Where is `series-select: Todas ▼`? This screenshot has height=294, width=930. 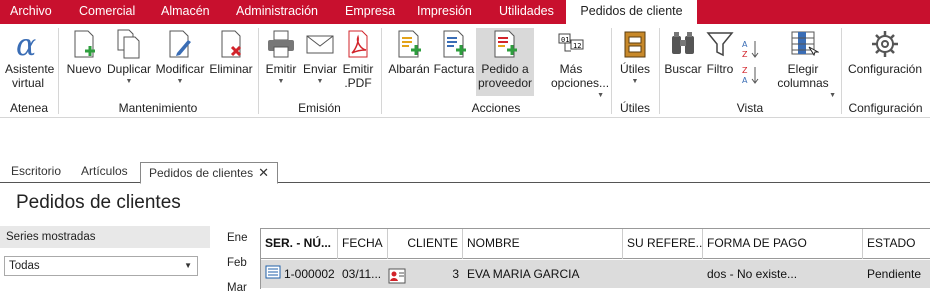
series-select: Todas ▼ is located at coordinates (101, 266).